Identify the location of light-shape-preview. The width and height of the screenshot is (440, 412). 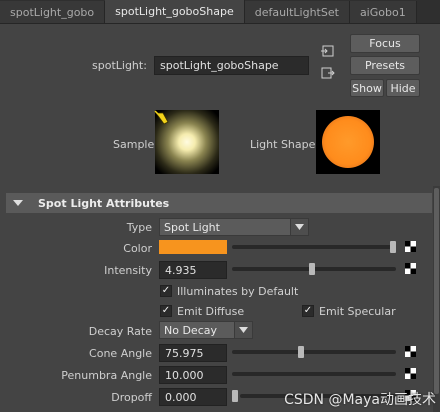
(348, 142).